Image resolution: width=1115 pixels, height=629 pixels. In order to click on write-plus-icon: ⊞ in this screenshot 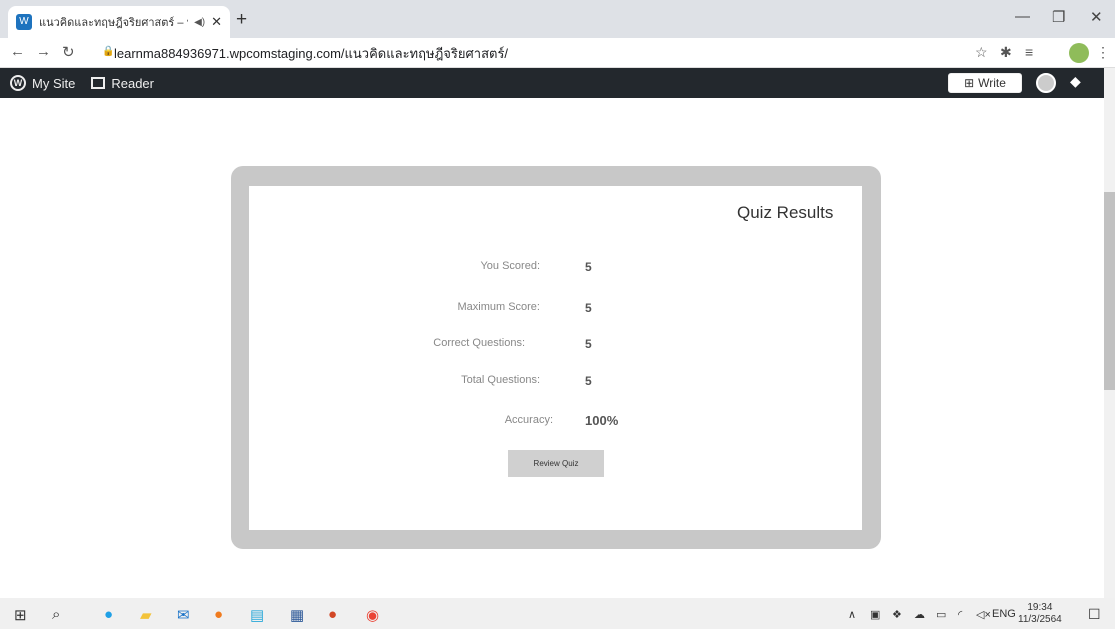, I will do `click(969, 83)`.